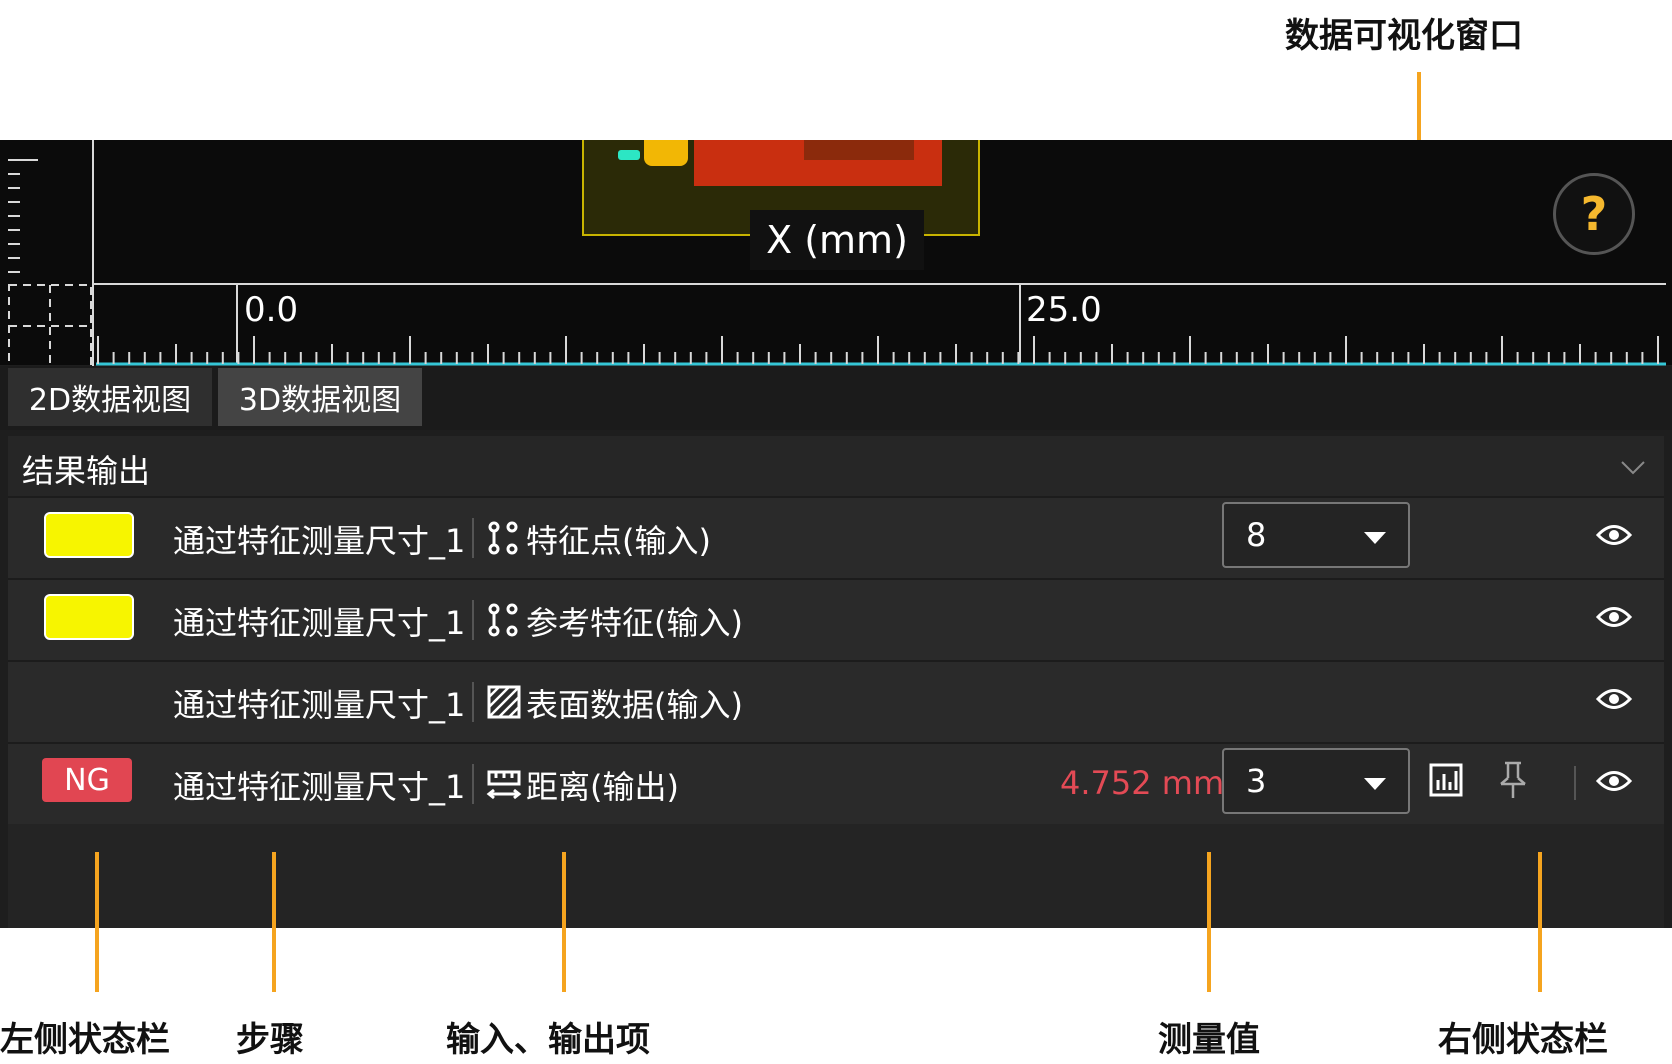 The height and width of the screenshot is (1064, 1672). What do you see at coordinates (1404, 36) in the screenshot?
I see `callout-viz-window: 数据可视化窗口` at bounding box center [1404, 36].